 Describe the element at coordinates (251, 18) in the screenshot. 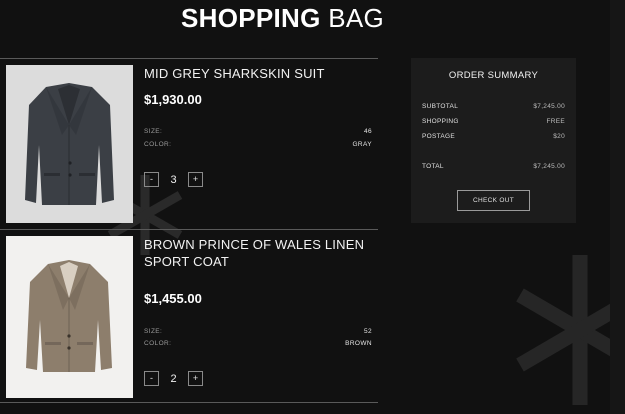

I see `page-title-bold: SHOPPING` at that location.